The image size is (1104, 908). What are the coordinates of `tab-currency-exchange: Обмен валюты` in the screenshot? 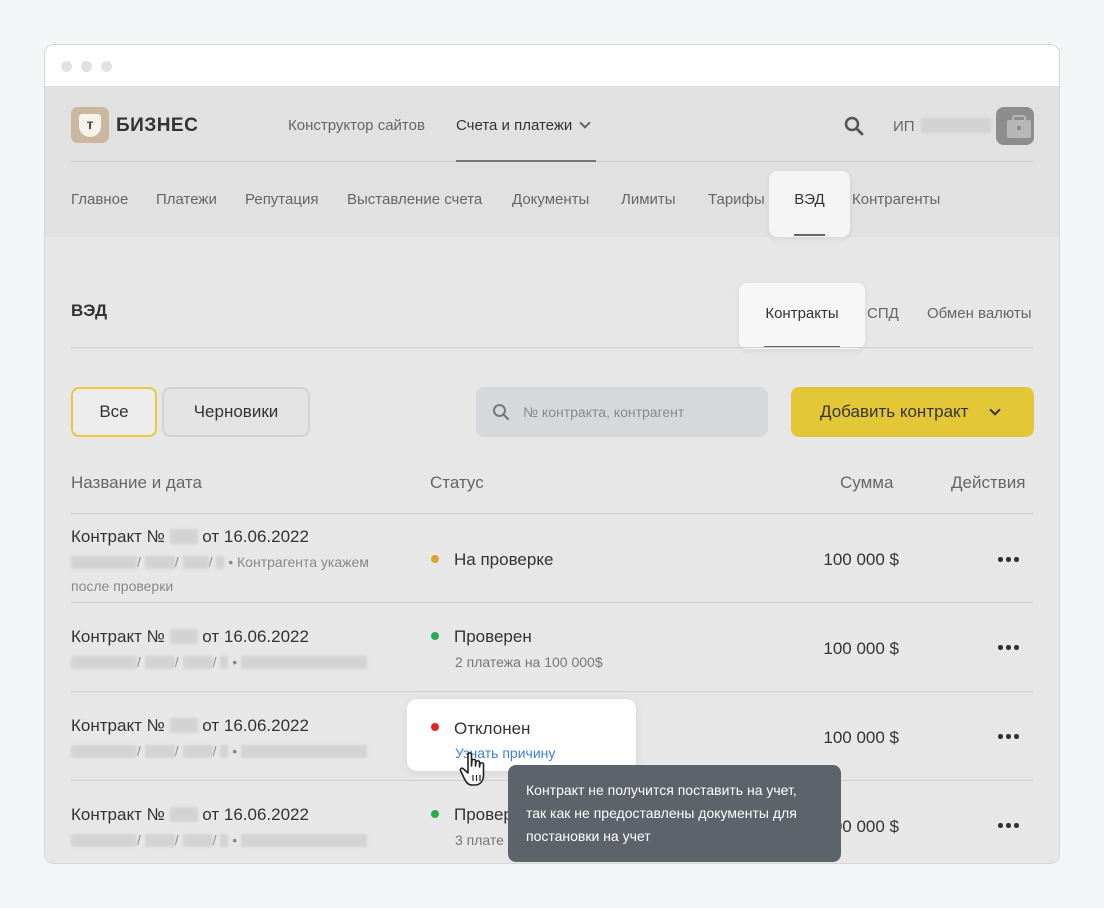 It's located at (979, 313).